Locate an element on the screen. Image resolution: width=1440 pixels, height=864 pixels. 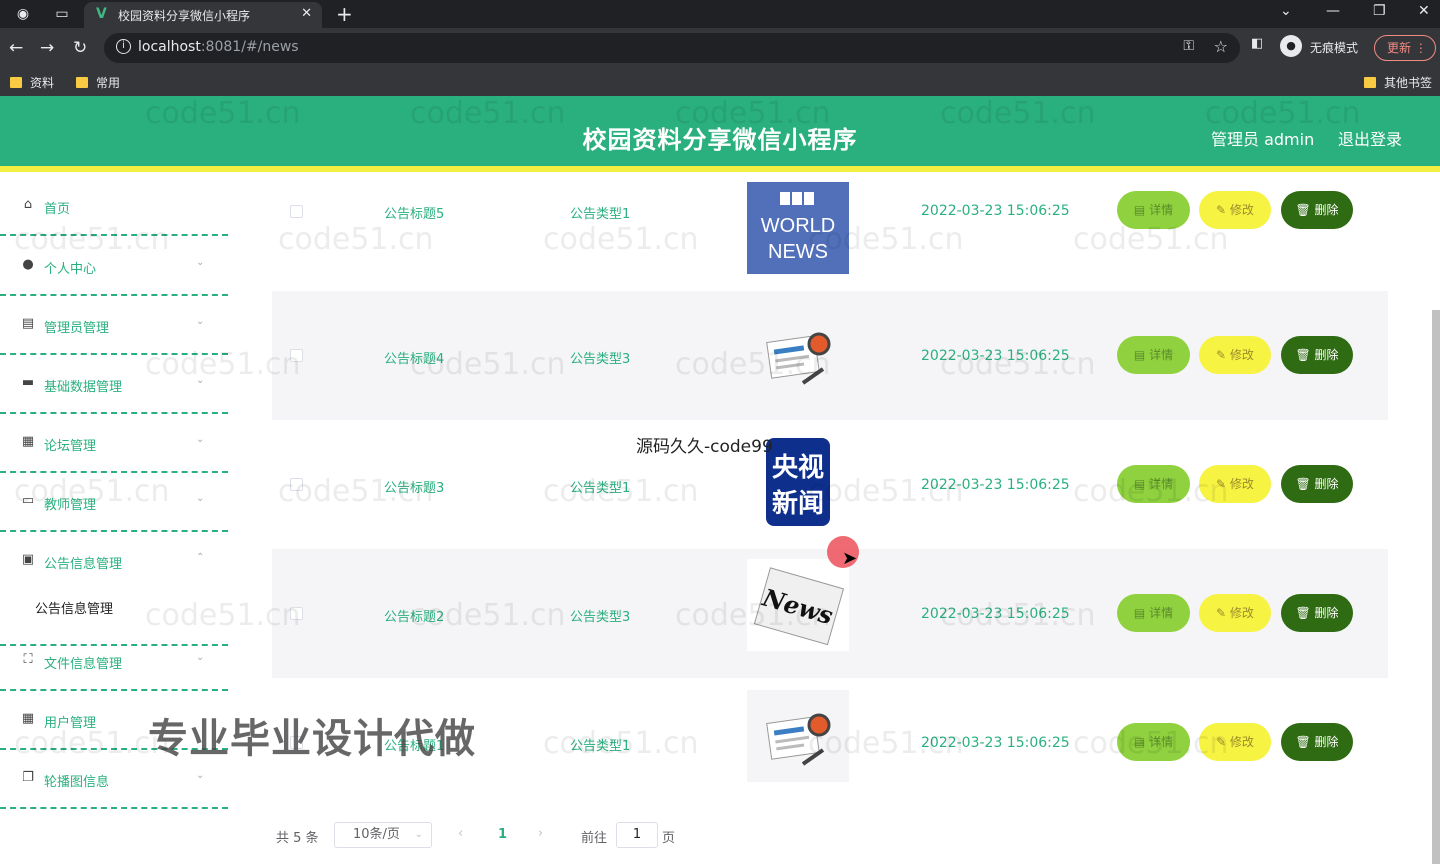
side-panel-icon: ◧ is located at coordinates (1257, 43).